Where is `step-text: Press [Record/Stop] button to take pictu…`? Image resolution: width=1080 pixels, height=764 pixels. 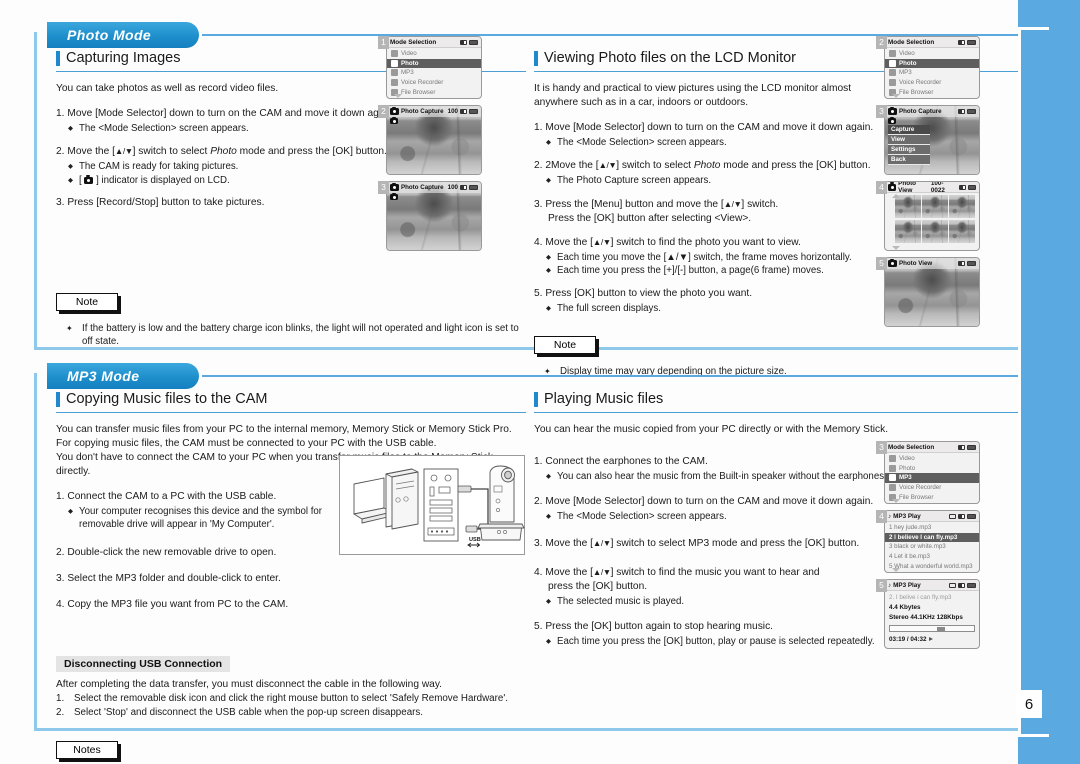 step-text: Press [Record/Stop] button to take pictu… is located at coordinates (166, 203).